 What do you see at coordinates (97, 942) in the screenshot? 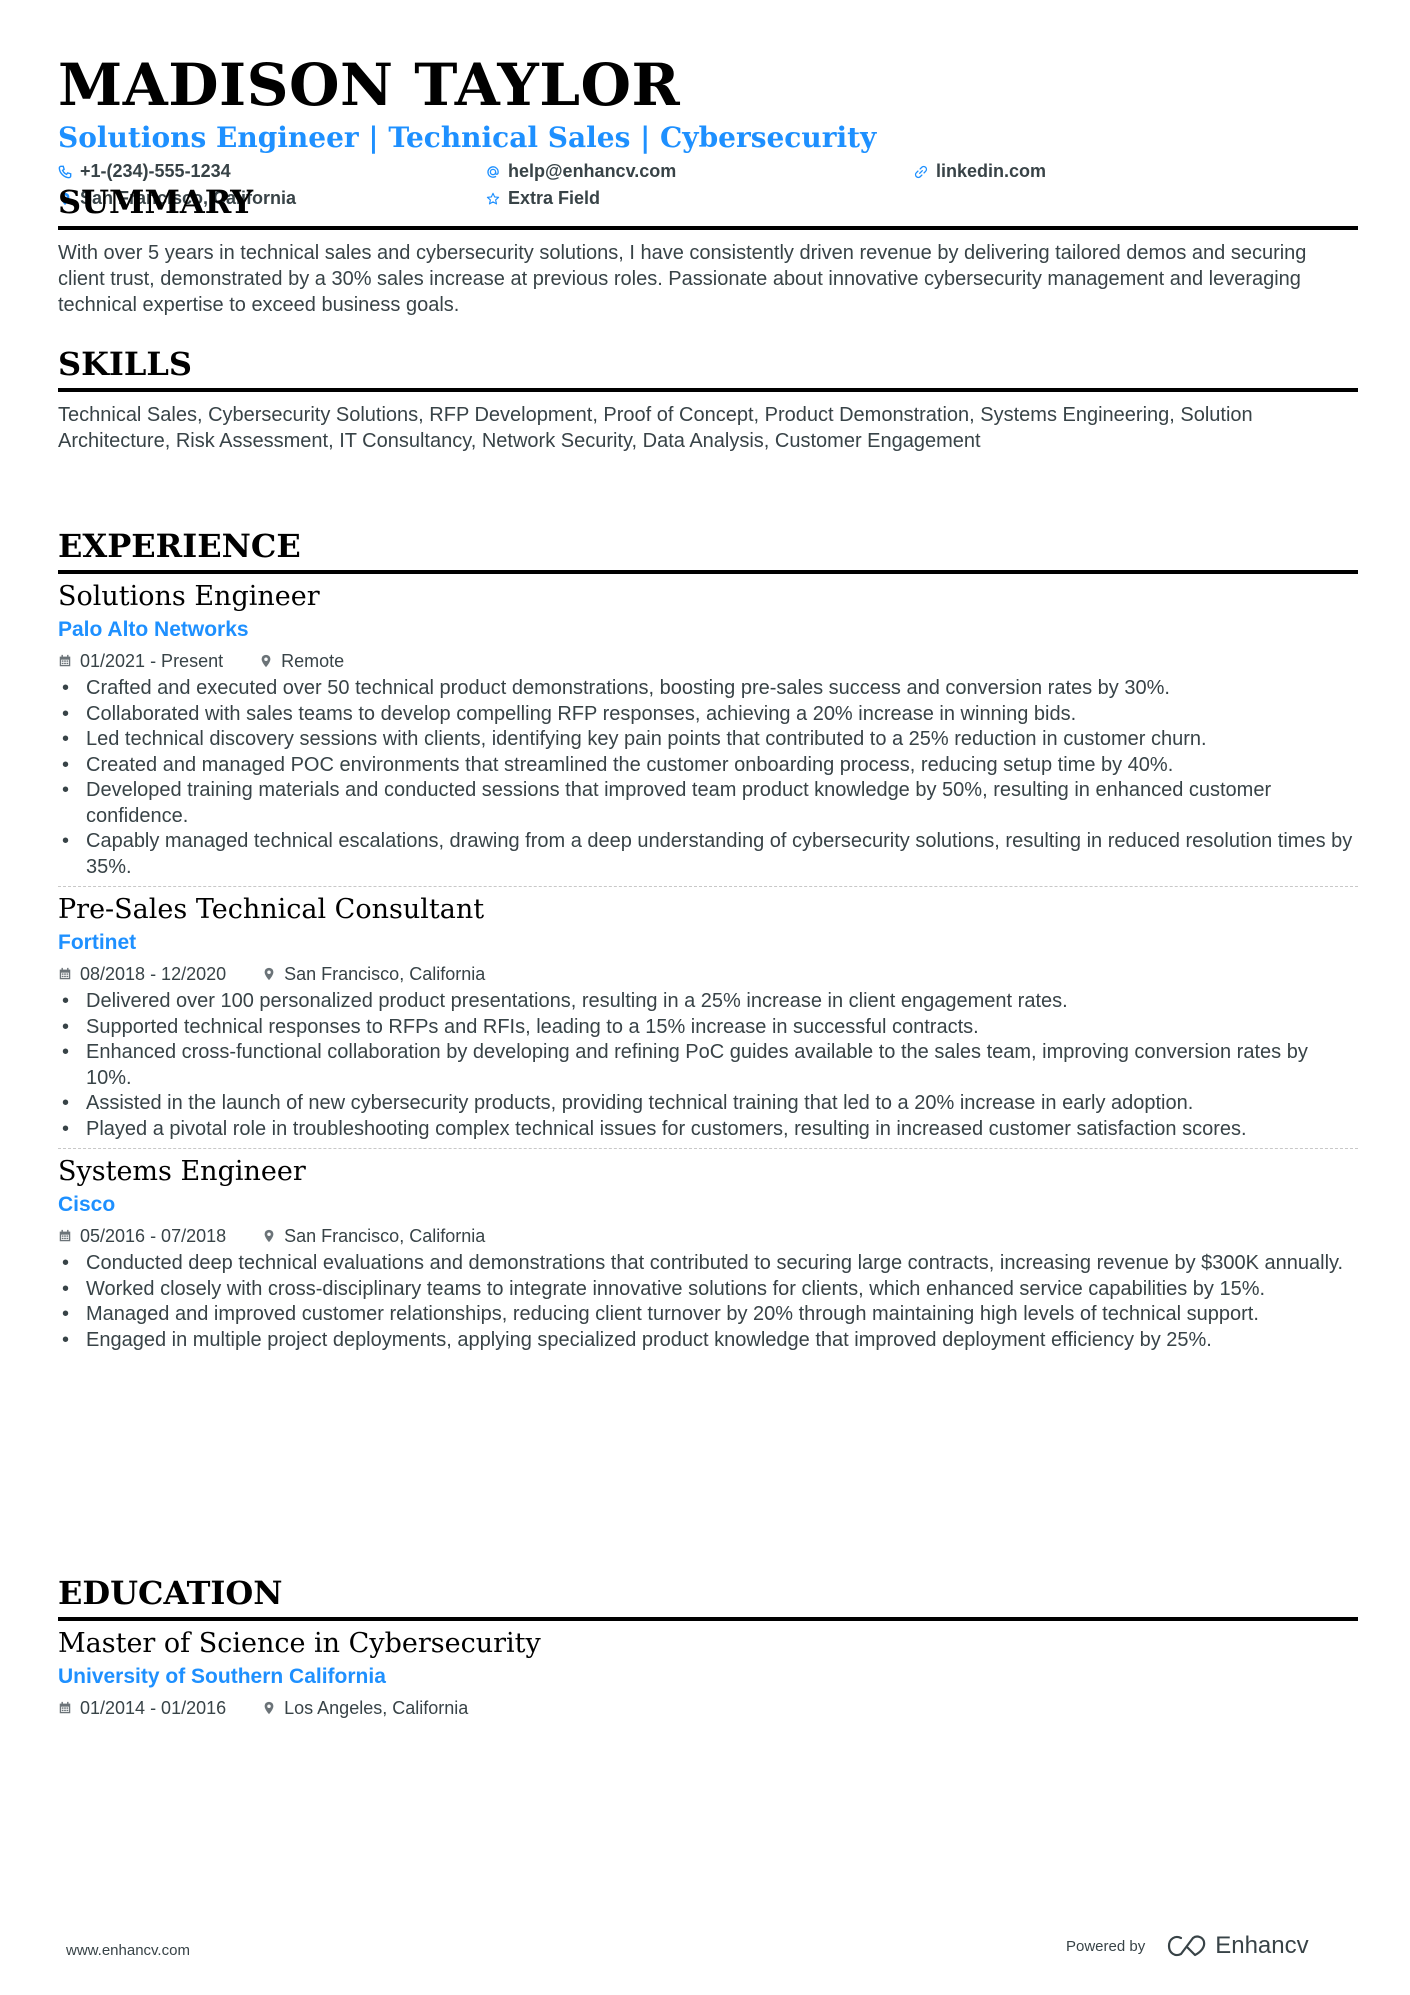
I see `company-name: Fortinet` at bounding box center [97, 942].